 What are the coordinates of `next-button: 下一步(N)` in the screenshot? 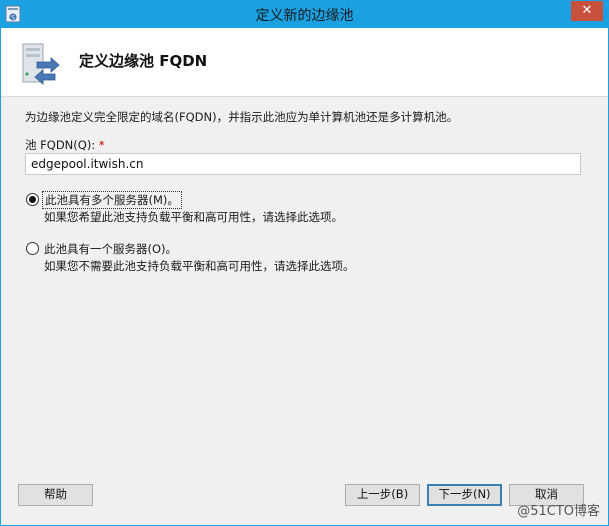 It's located at (464, 495).